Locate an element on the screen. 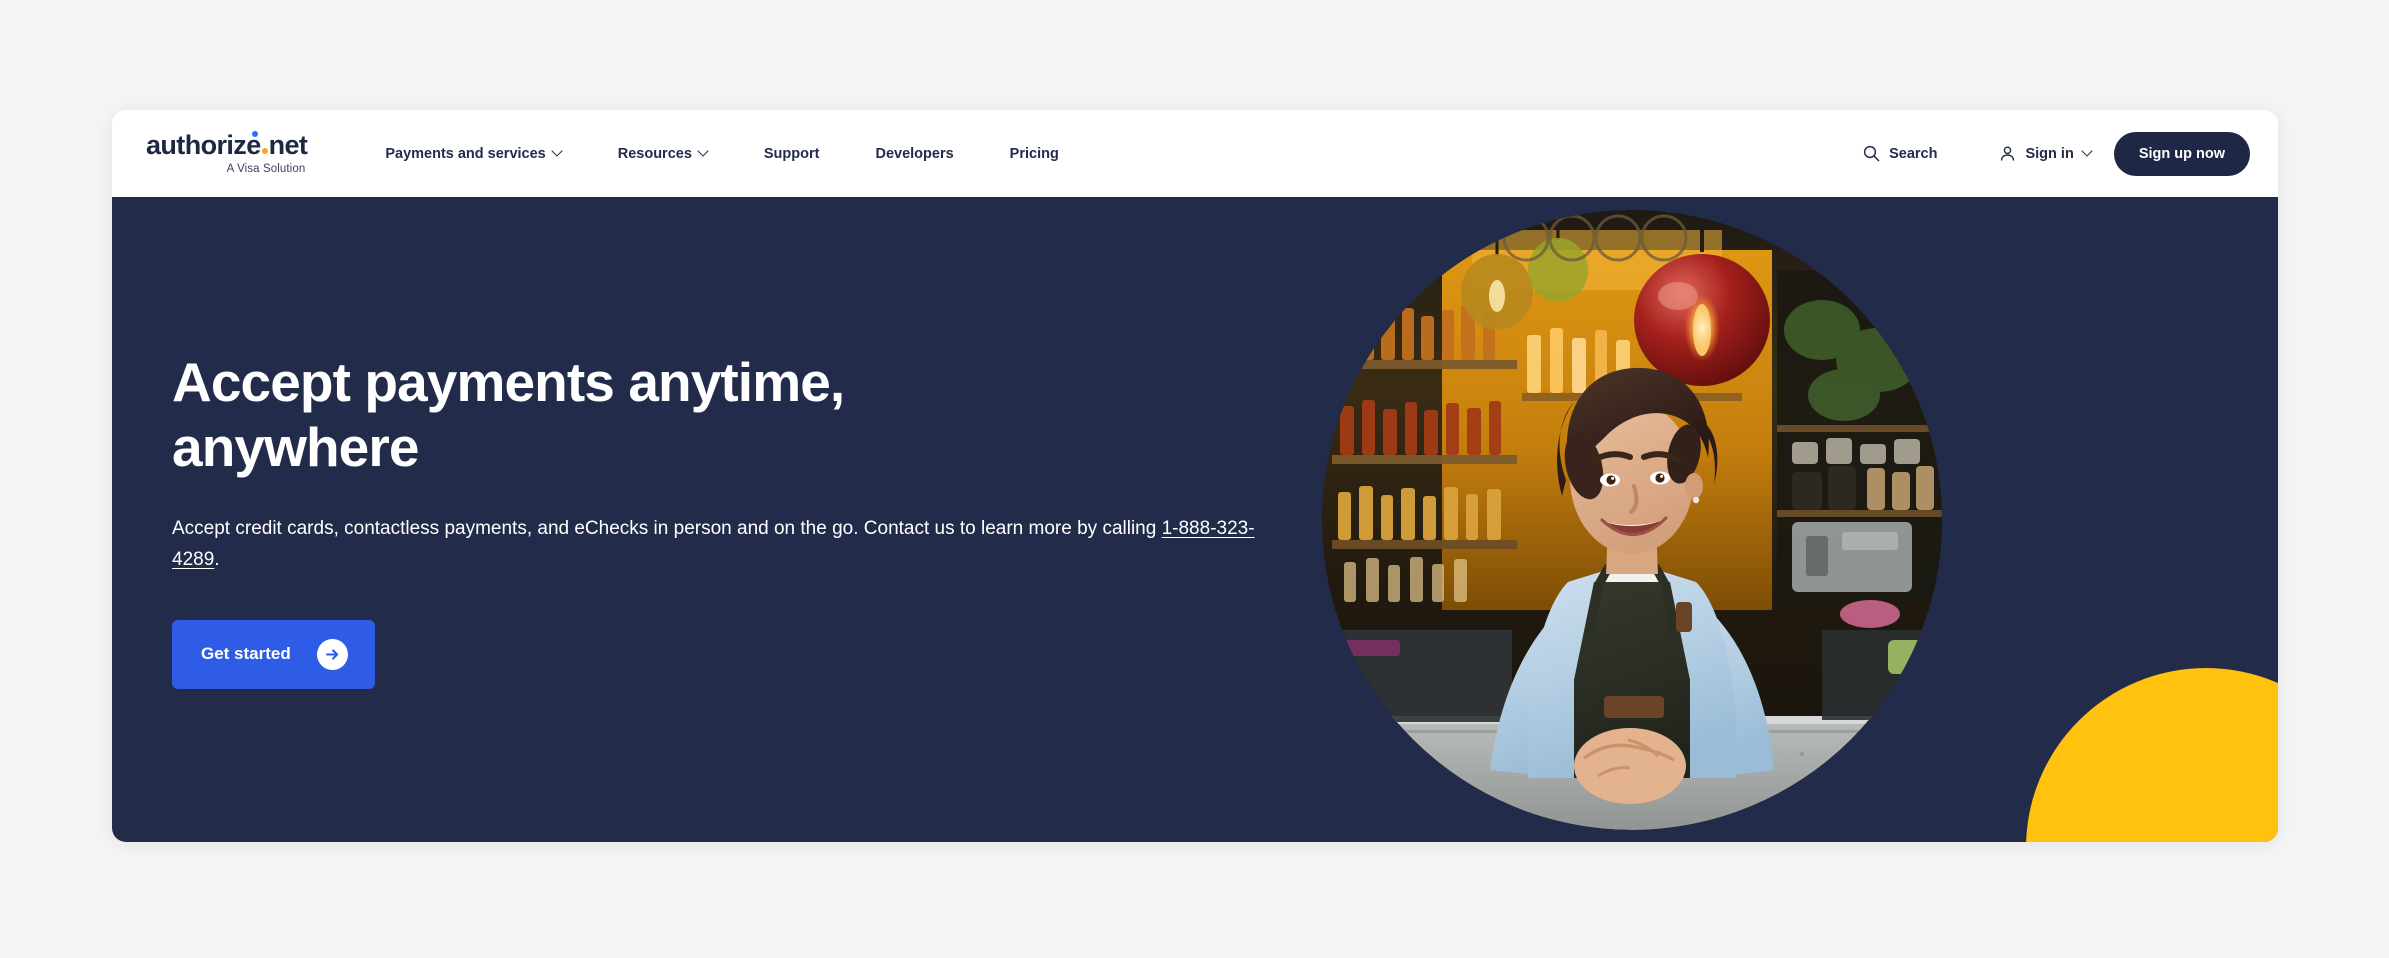 The height and width of the screenshot is (958, 2389). nav-item-label: Pricing is located at coordinates (1034, 153).